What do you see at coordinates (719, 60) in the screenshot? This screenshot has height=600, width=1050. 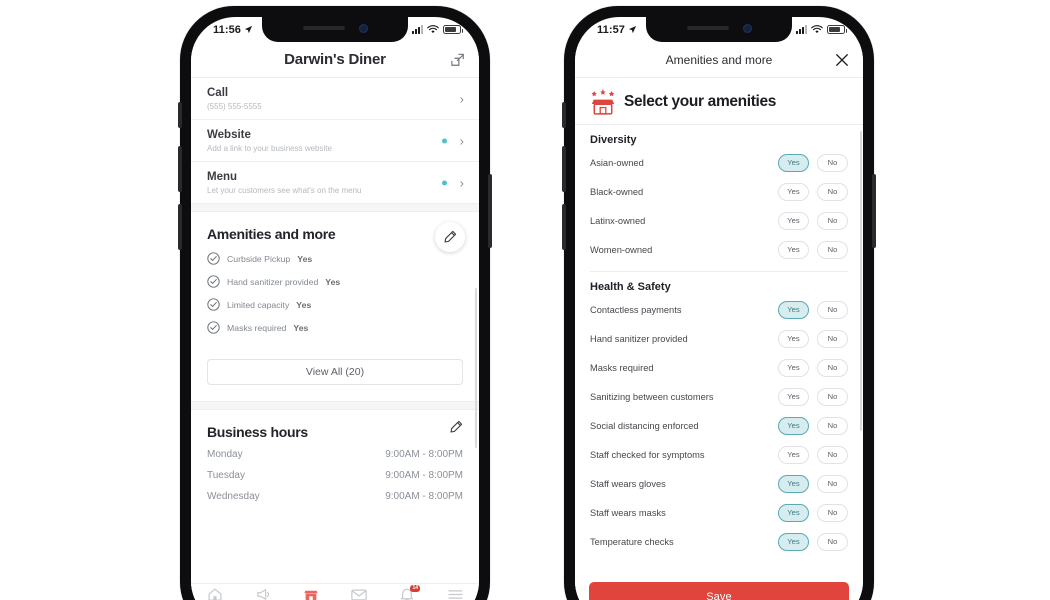 I see `right-nav-bar: Amenities and more` at bounding box center [719, 60].